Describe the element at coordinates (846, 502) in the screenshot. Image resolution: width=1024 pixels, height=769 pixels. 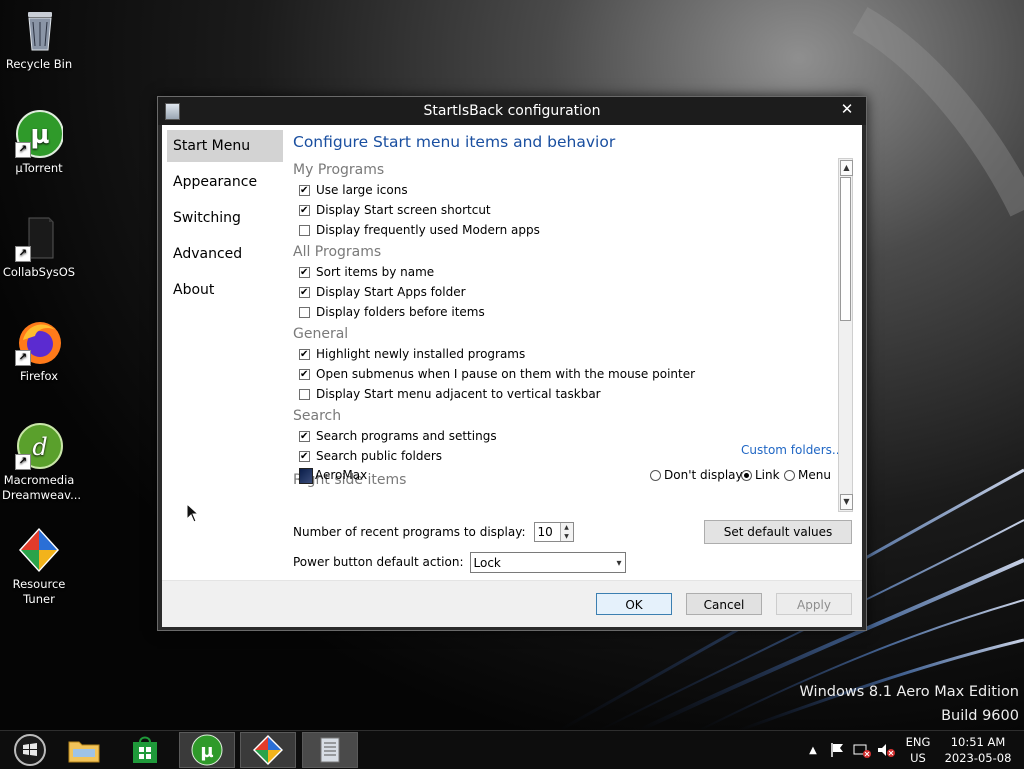
I see `scroll-down-icon: ▼` at that location.